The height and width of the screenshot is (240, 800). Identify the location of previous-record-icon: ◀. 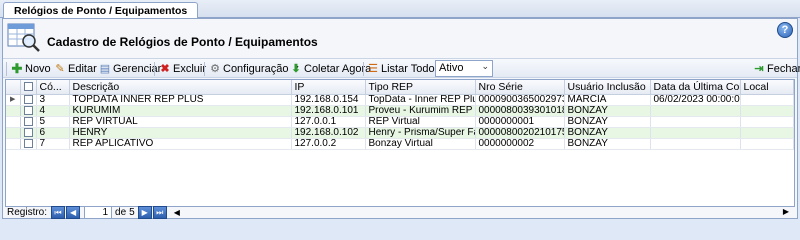
(73, 212).